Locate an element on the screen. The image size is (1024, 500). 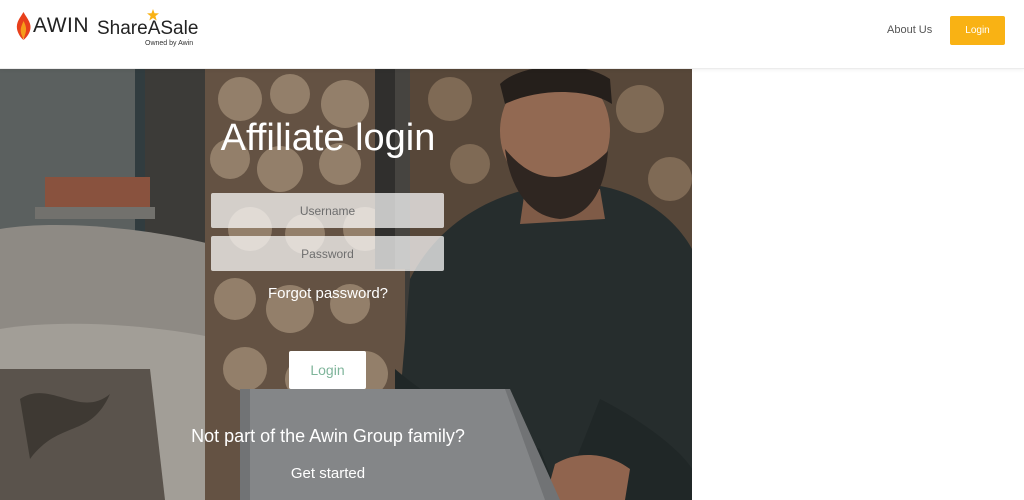
header-login-button: Login is located at coordinates (977, 30).